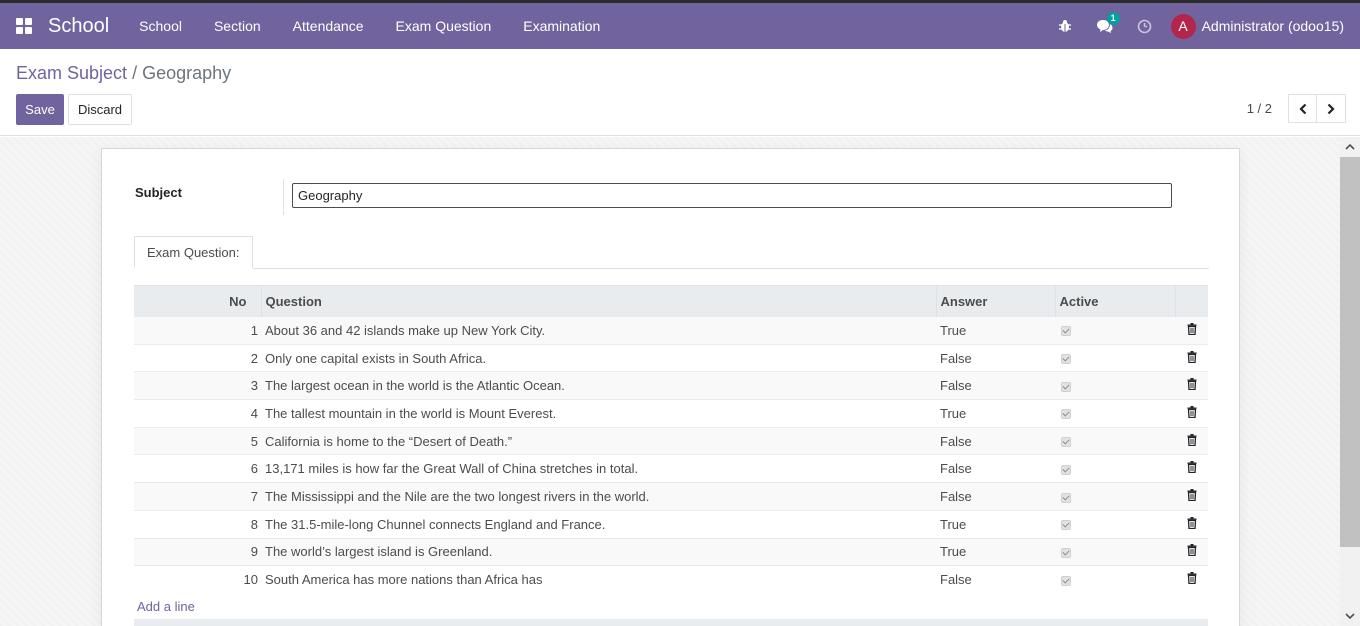 The width and height of the screenshot is (1360, 626). I want to click on label-divider, so click(283, 197).